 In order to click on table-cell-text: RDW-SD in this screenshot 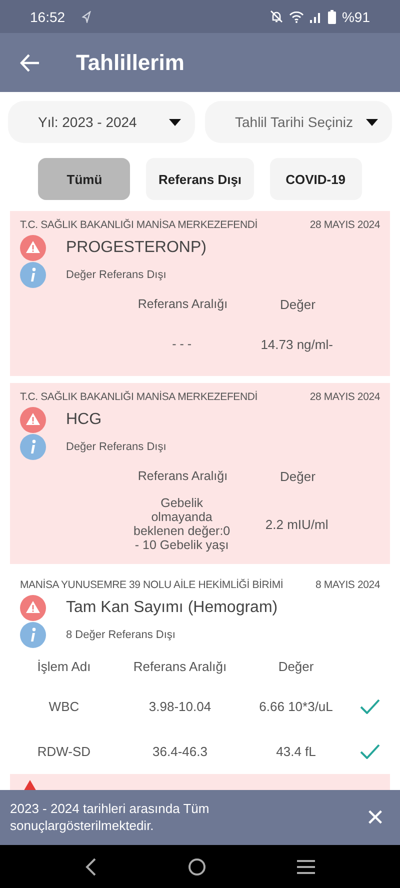, I will do `click(64, 751)`.